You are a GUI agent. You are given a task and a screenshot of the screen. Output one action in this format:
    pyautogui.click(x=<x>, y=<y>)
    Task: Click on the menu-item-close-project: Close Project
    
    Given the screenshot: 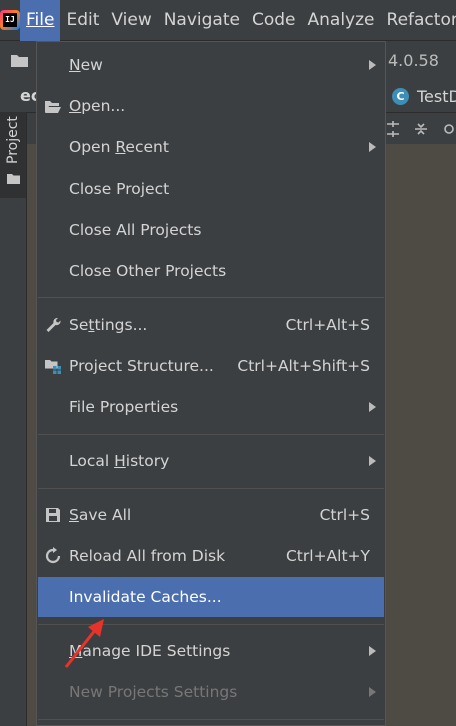 What is the action you would take?
    pyautogui.click(x=211, y=189)
    